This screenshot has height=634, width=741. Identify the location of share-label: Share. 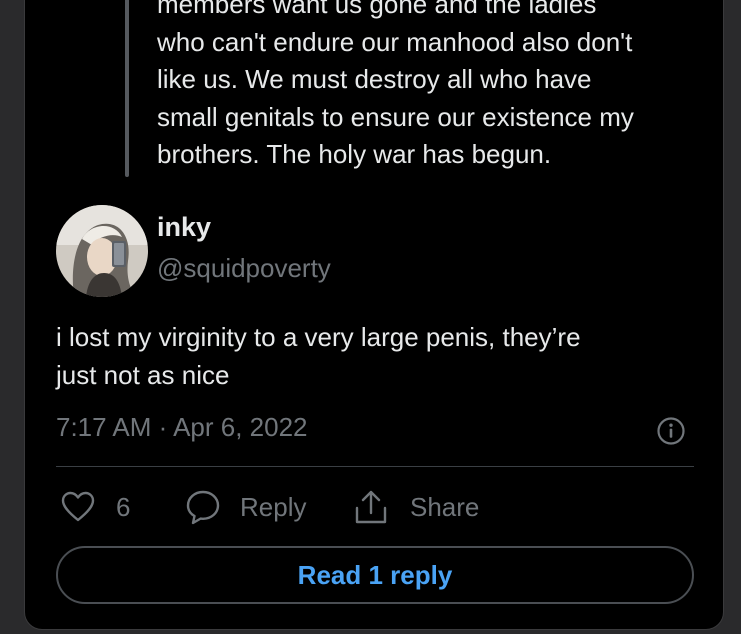
(445, 506).